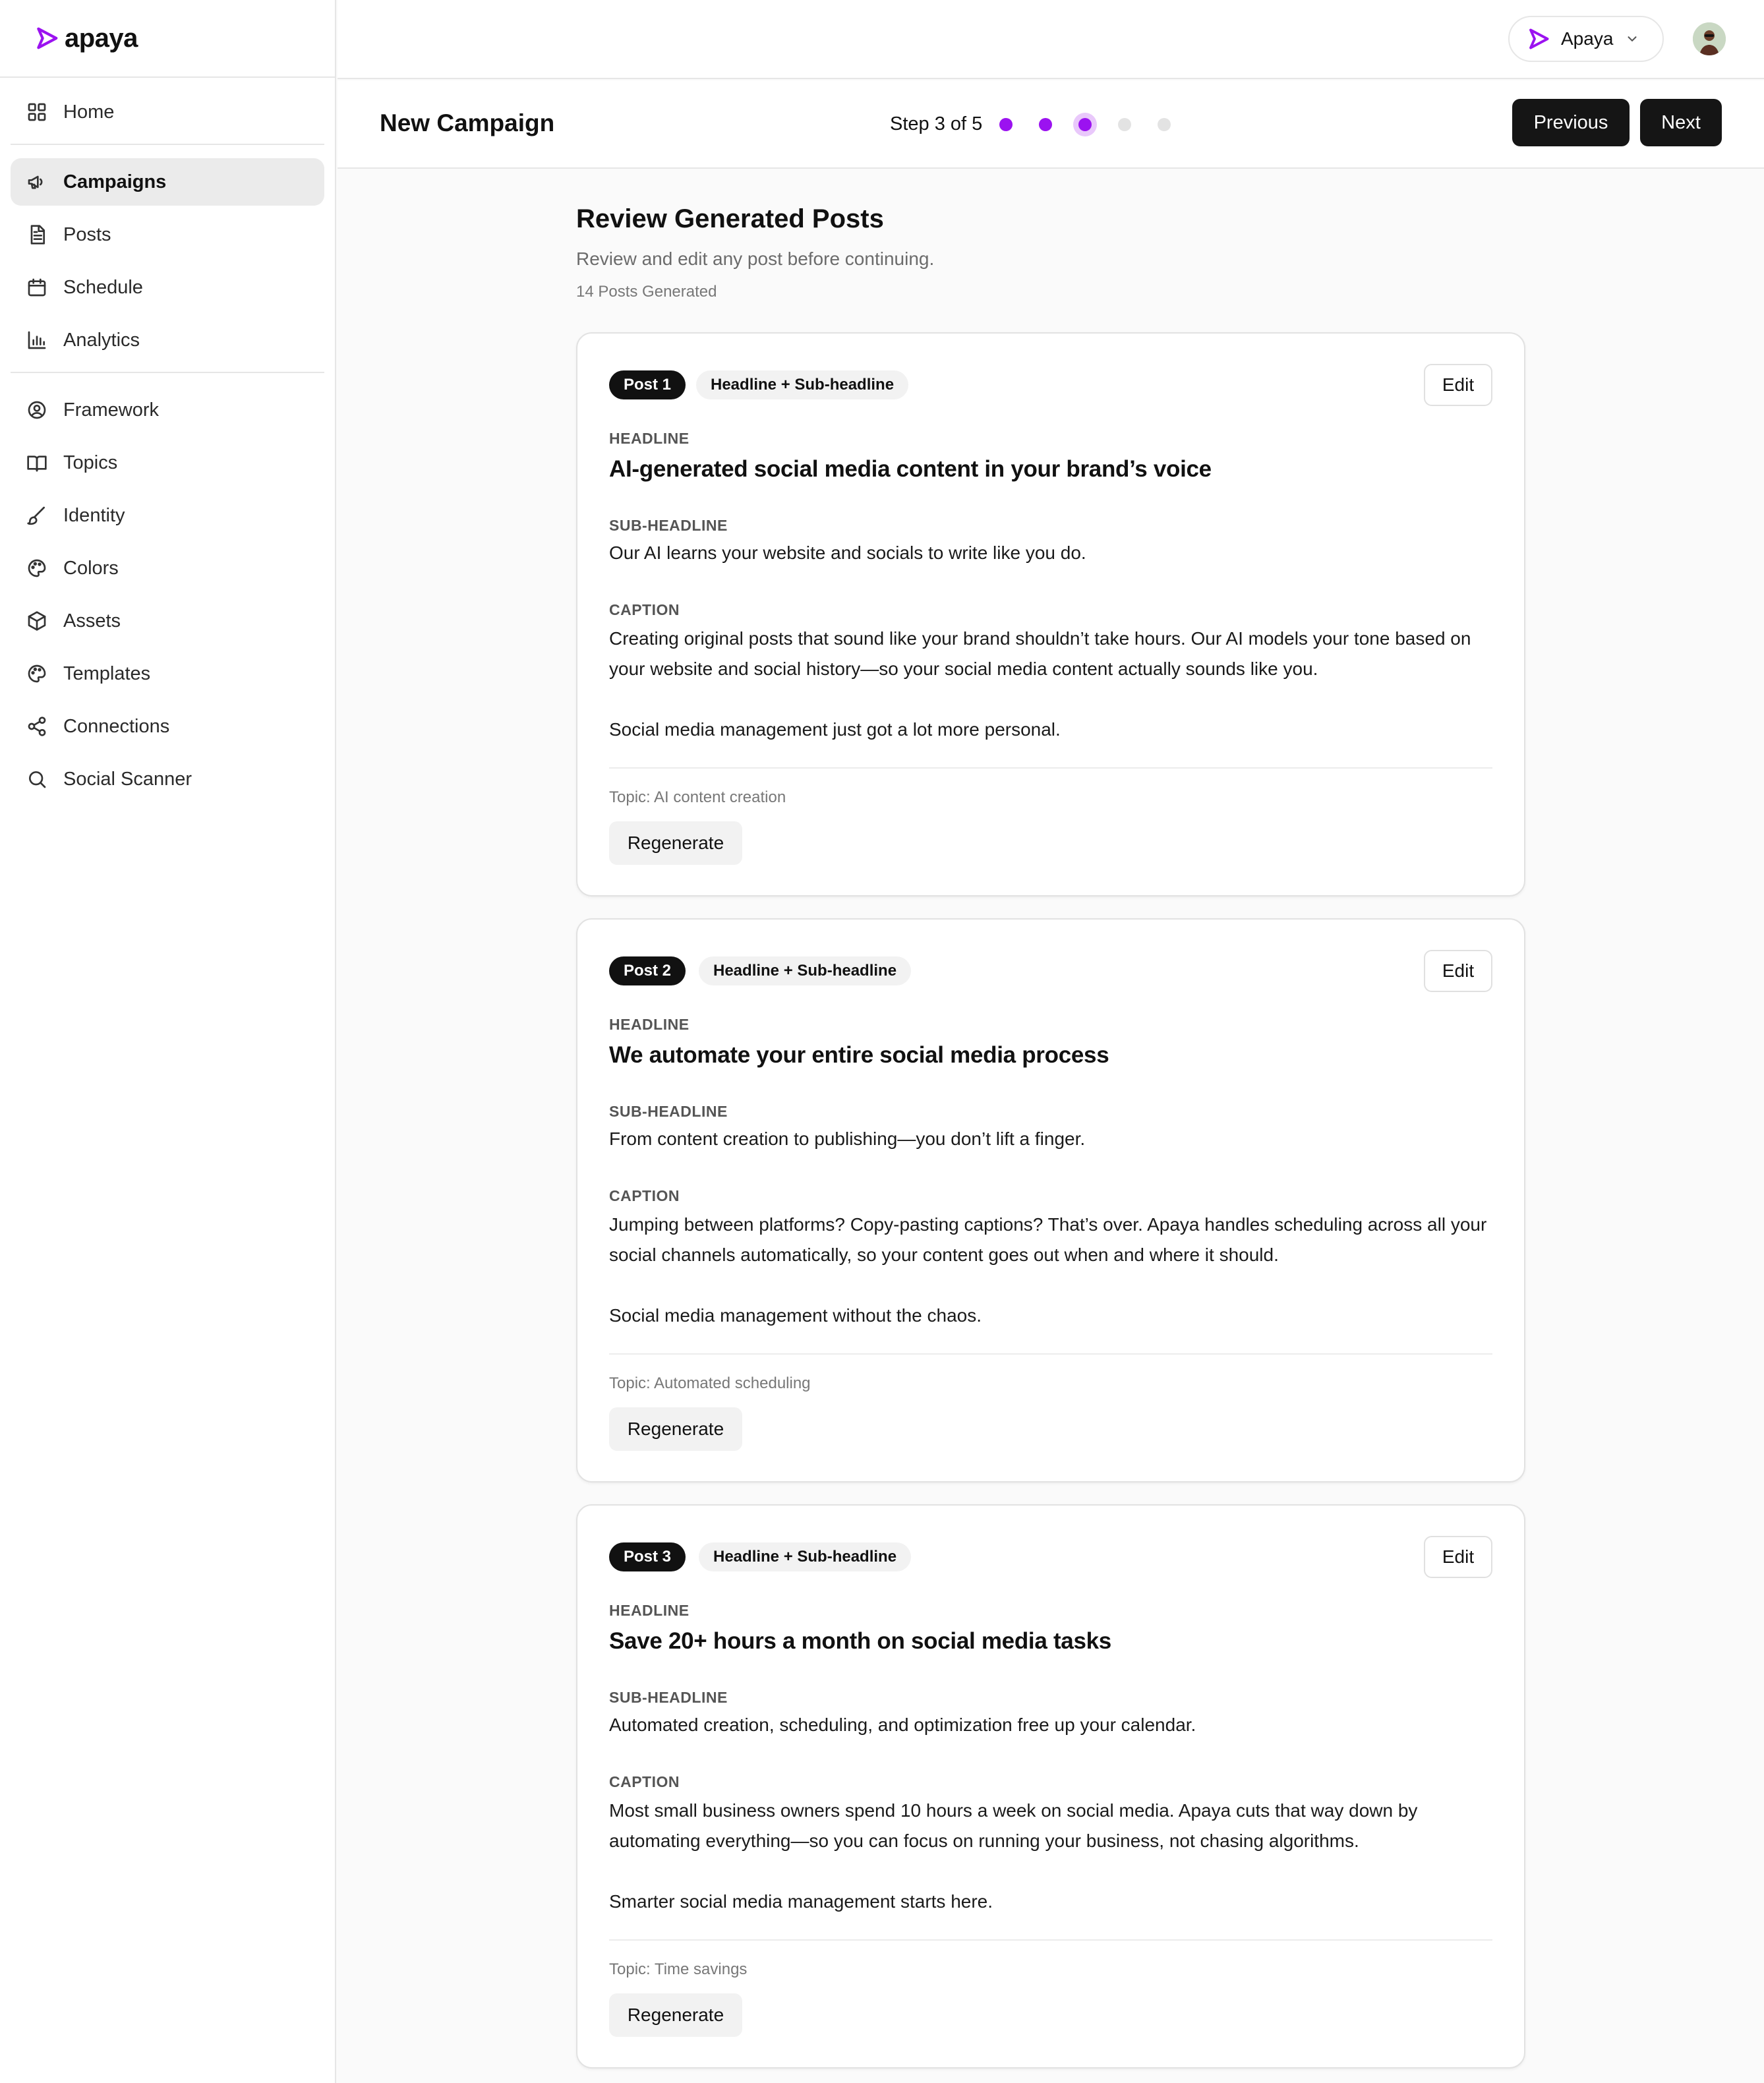 This screenshot has height=2083, width=1764. What do you see at coordinates (127, 779) in the screenshot?
I see `sidebar-item-label: Social Scanner` at bounding box center [127, 779].